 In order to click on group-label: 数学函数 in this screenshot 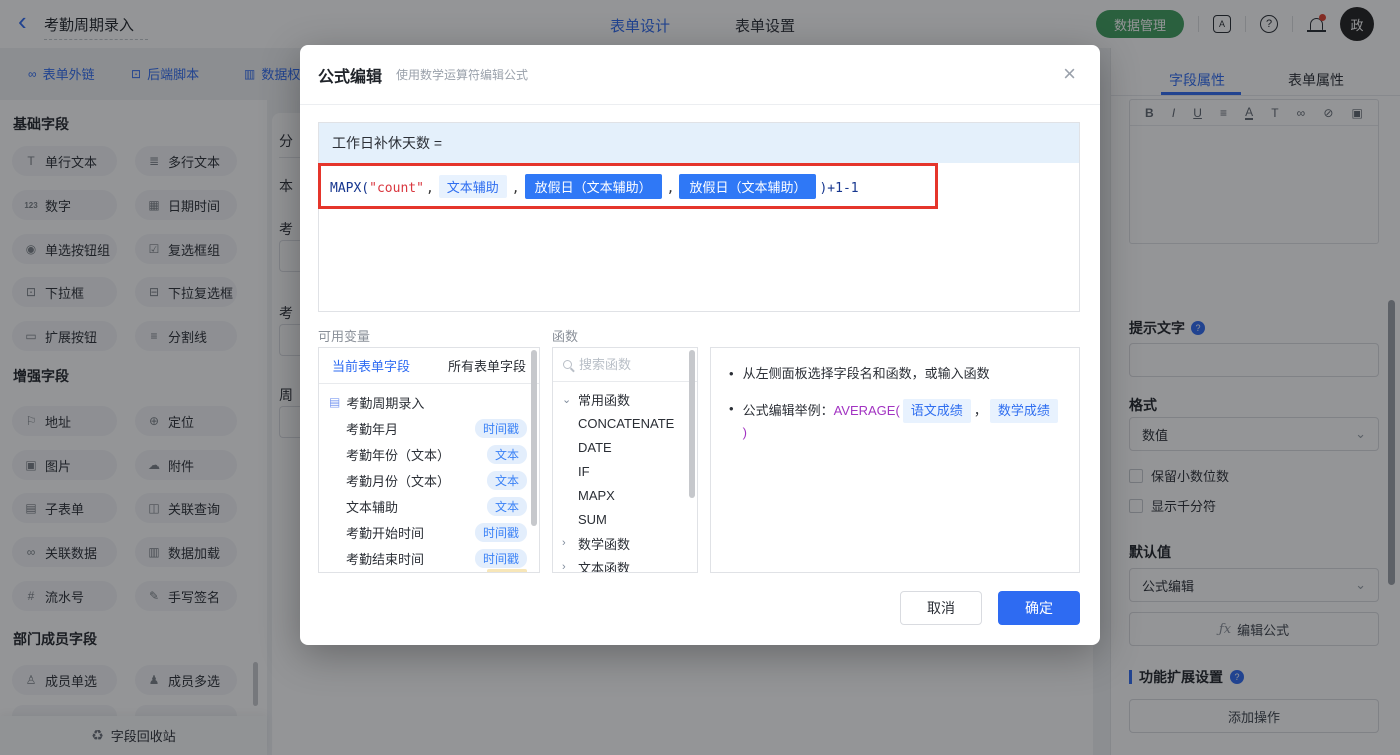, I will do `click(604, 544)`.